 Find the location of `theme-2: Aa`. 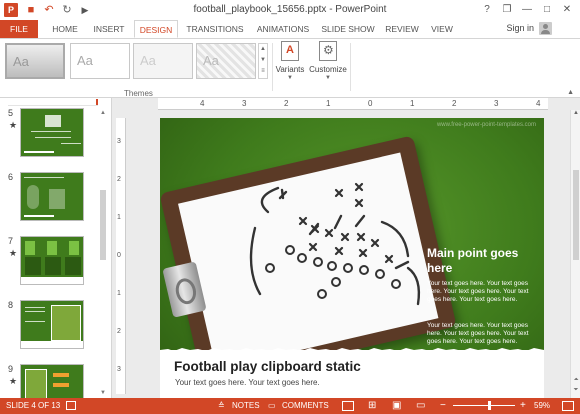

theme-2: Aa is located at coordinates (100, 61).